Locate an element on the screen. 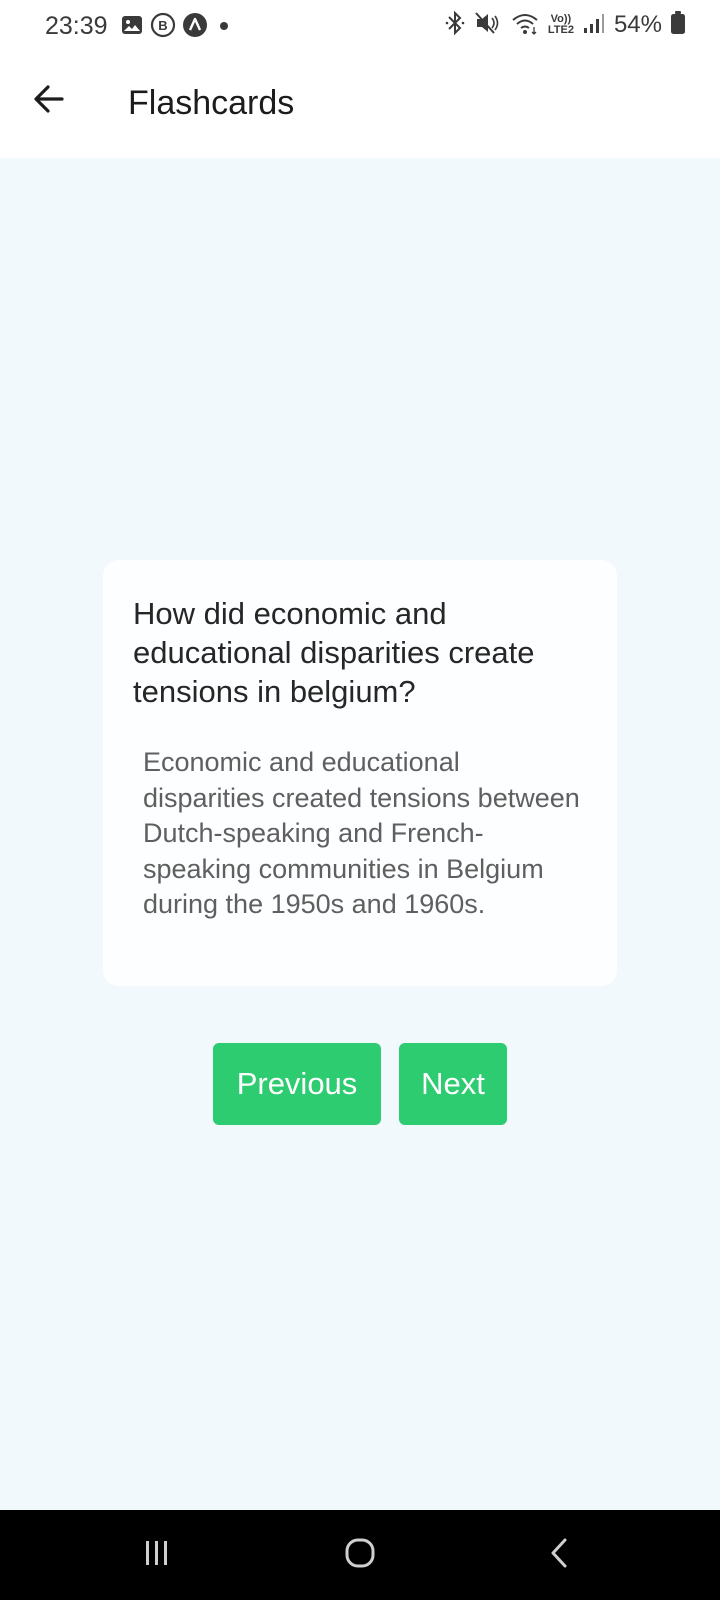  mute-icon is located at coordinates (488, 25).